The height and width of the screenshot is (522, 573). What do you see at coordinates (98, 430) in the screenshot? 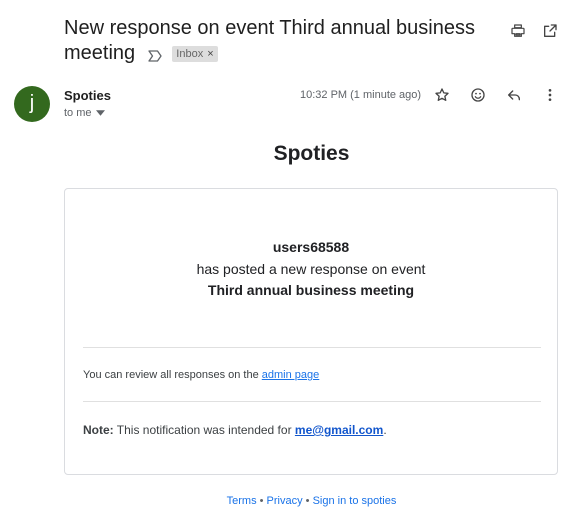
I see `note-label: Note:` at bounding box center [98, 430].